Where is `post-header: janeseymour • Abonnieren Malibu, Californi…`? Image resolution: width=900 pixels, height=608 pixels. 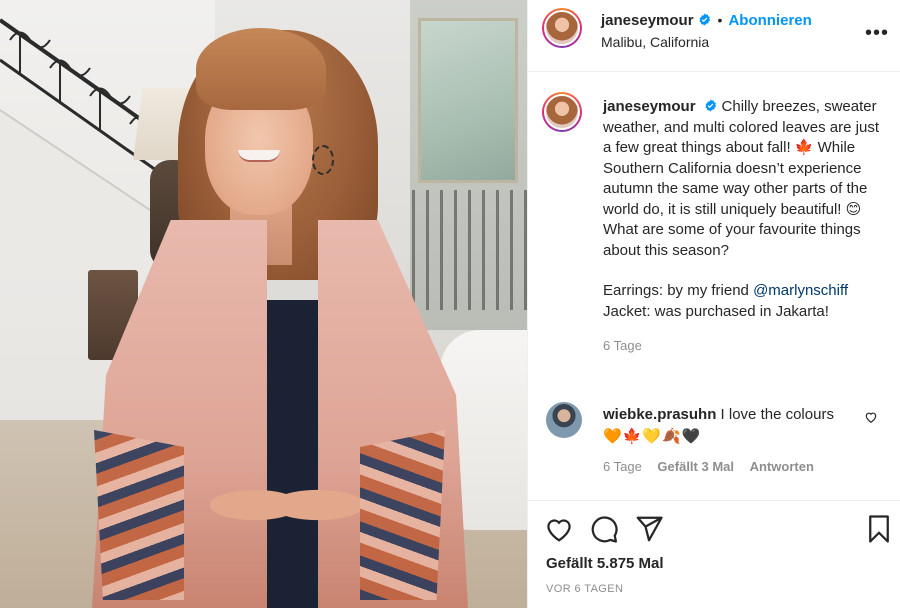
post-header: janeseymour • Abonnieren Malibu, Californi… is located at coordinates (714, 36).